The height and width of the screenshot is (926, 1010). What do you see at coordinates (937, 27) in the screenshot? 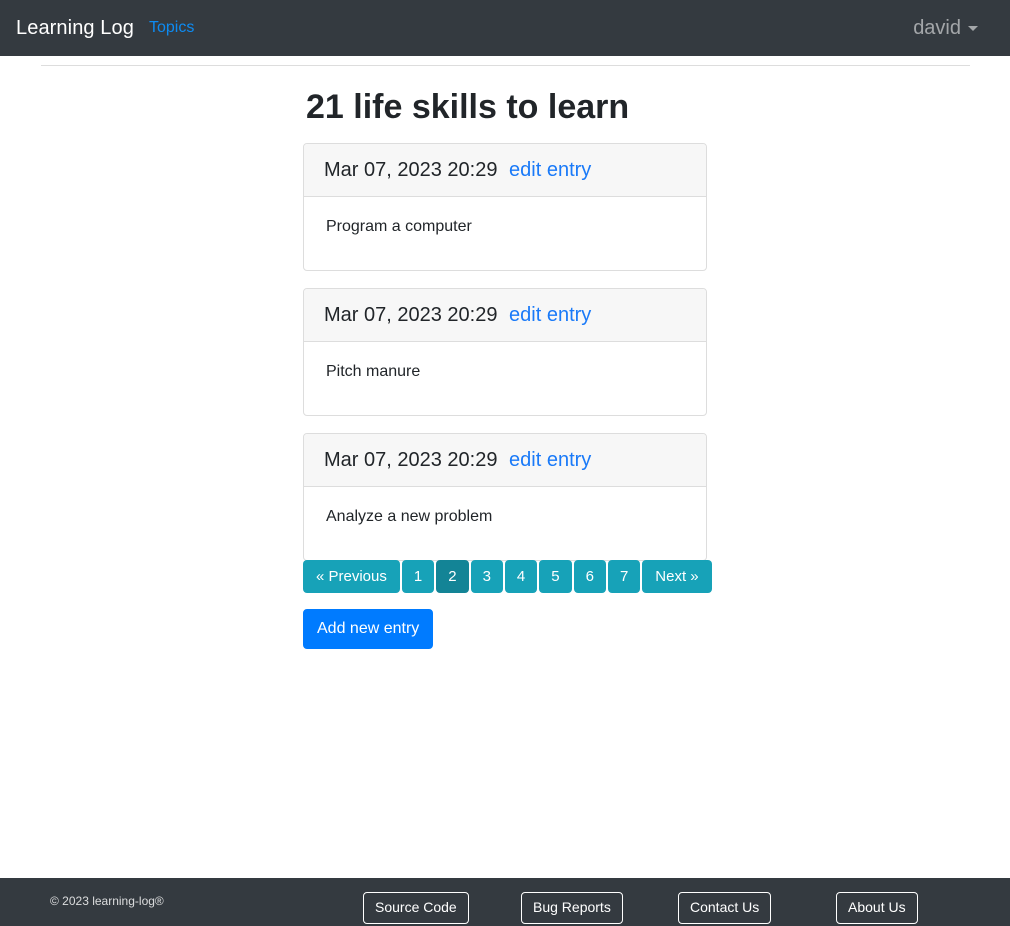
I see `user-dropdown-label: david` at bounding box center [937, 27].